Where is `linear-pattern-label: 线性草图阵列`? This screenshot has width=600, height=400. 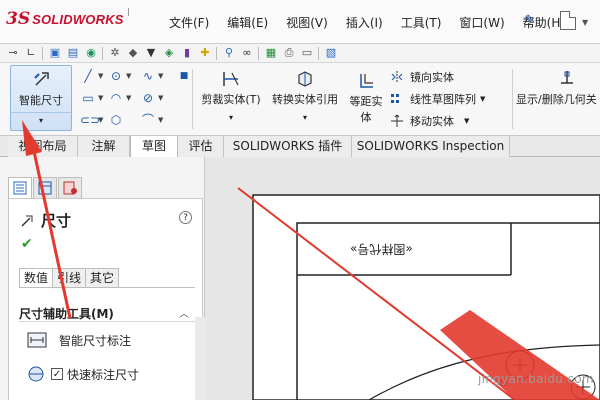
linear-pattern-label: 线性草图阵列 is located at coordinates (443, 99).